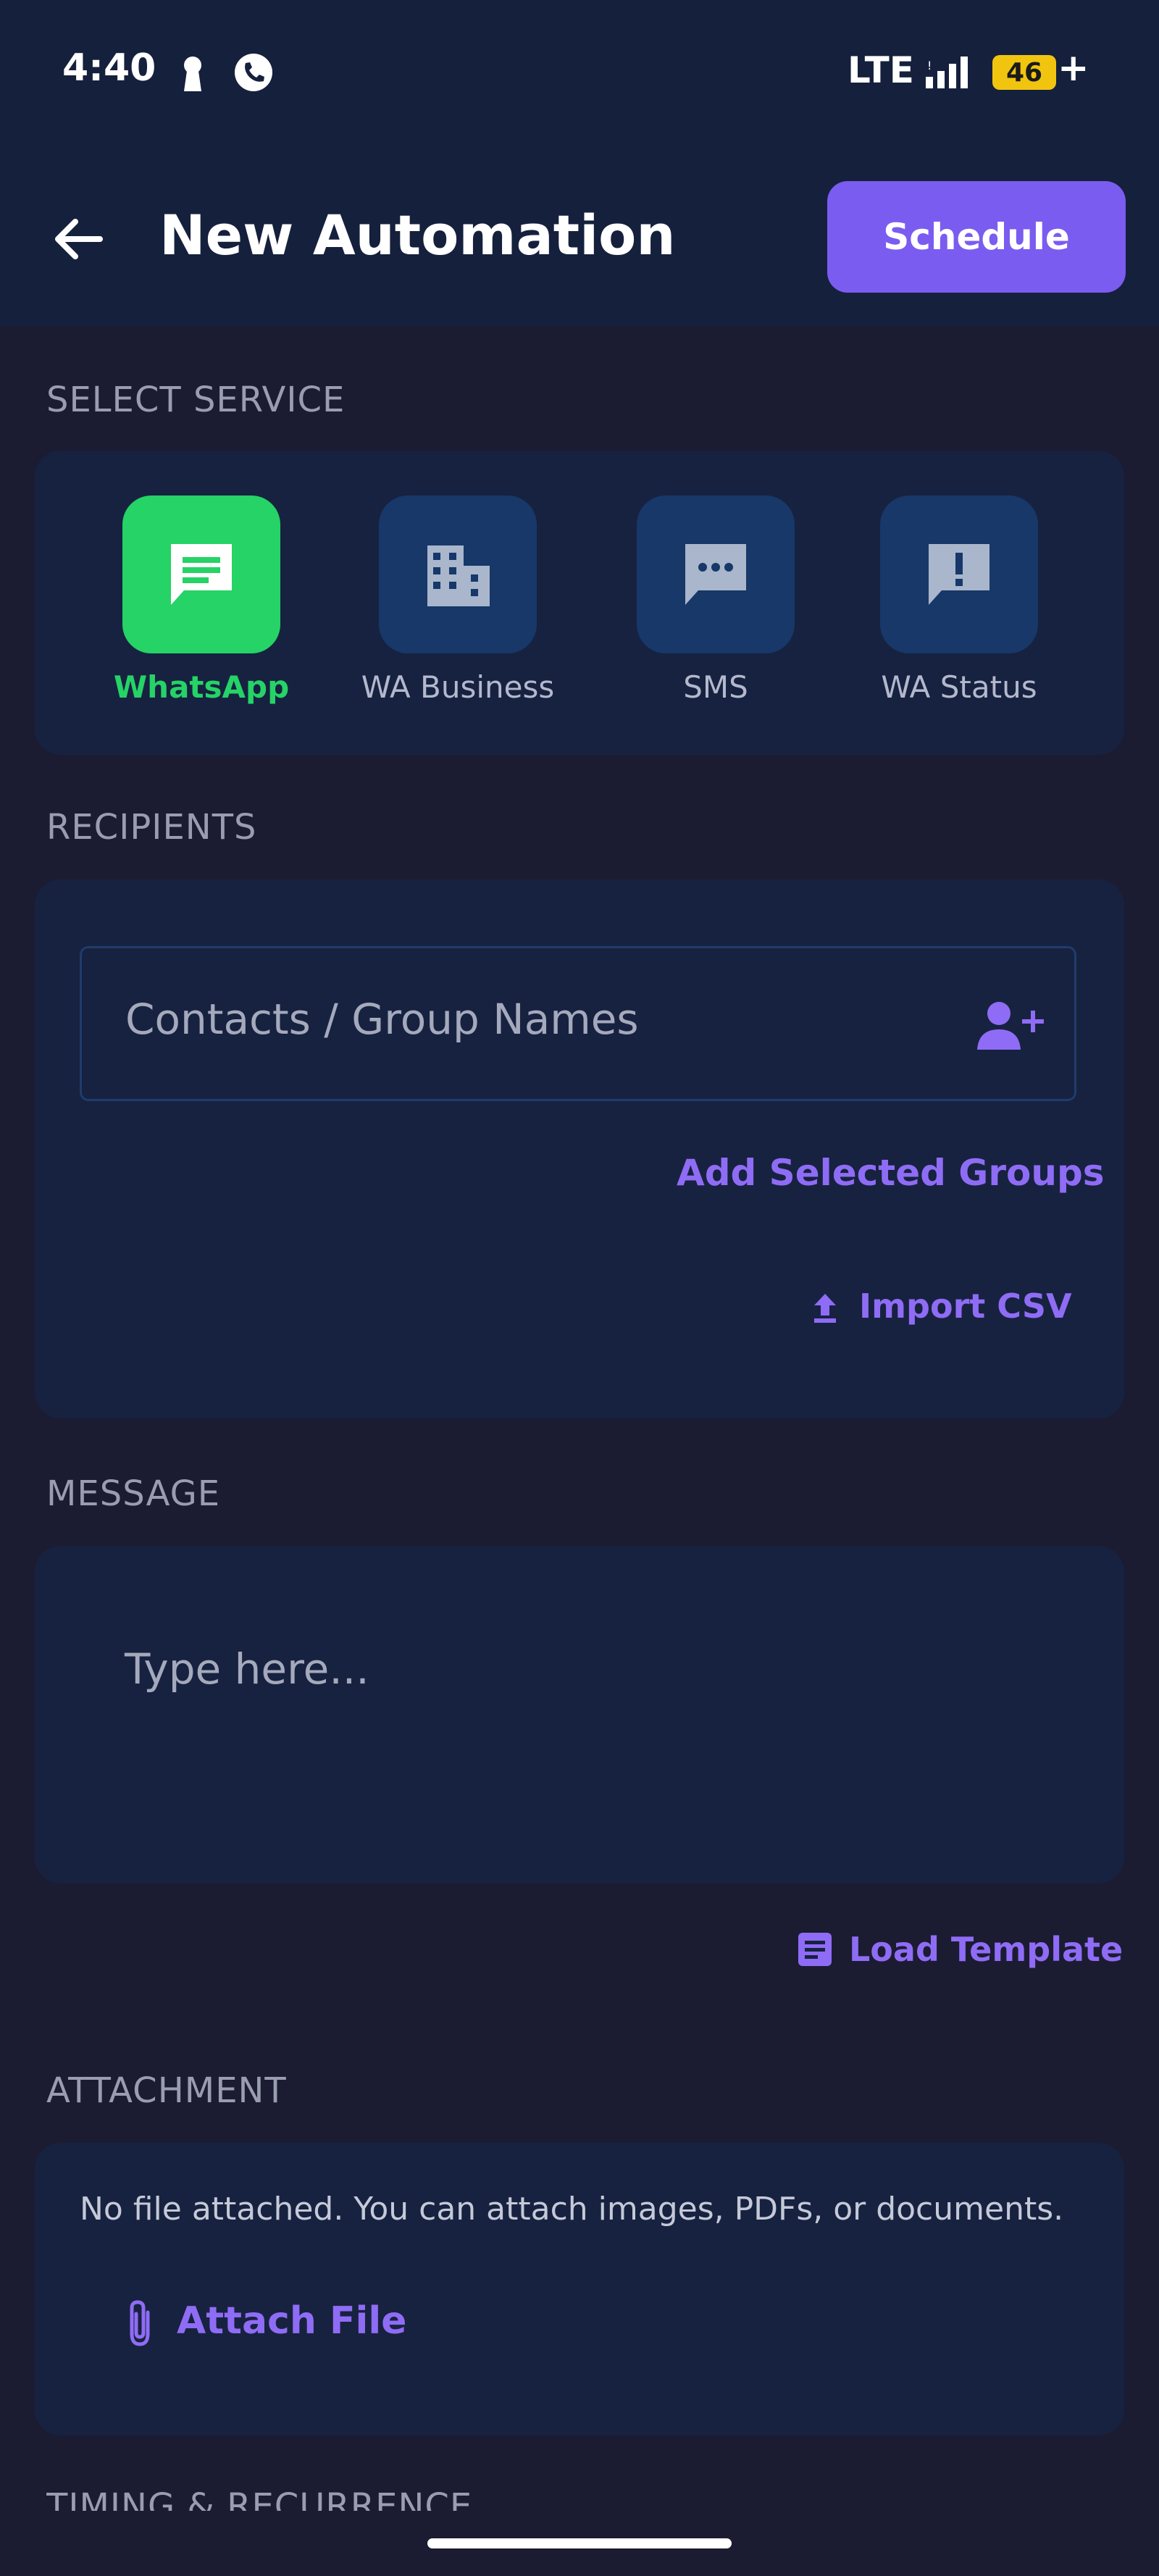  I want to click on arrow-left-icon, so click(79, 239).